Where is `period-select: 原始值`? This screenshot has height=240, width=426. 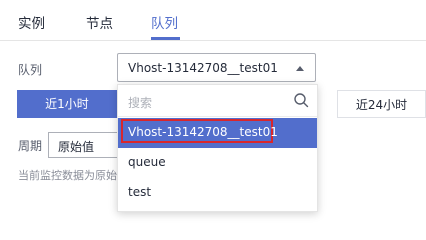 period-select: 原始值 is located at coordinates (85, 145).